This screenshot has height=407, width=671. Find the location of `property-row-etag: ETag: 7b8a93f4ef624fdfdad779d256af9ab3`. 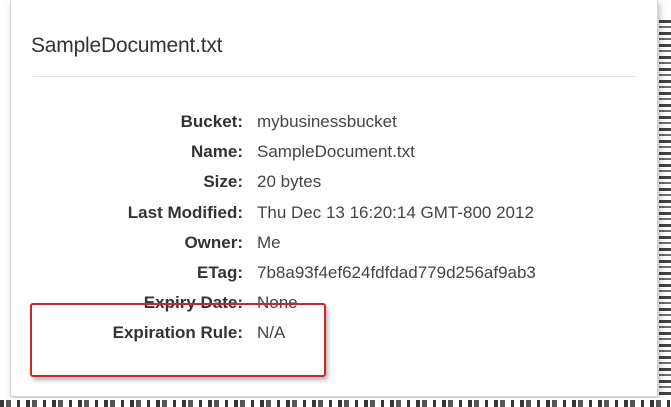

property-row-etag: ETag: 7b8a93f4ef624fdfdad779d256af9ab3 is located at coordinates (331, 274).